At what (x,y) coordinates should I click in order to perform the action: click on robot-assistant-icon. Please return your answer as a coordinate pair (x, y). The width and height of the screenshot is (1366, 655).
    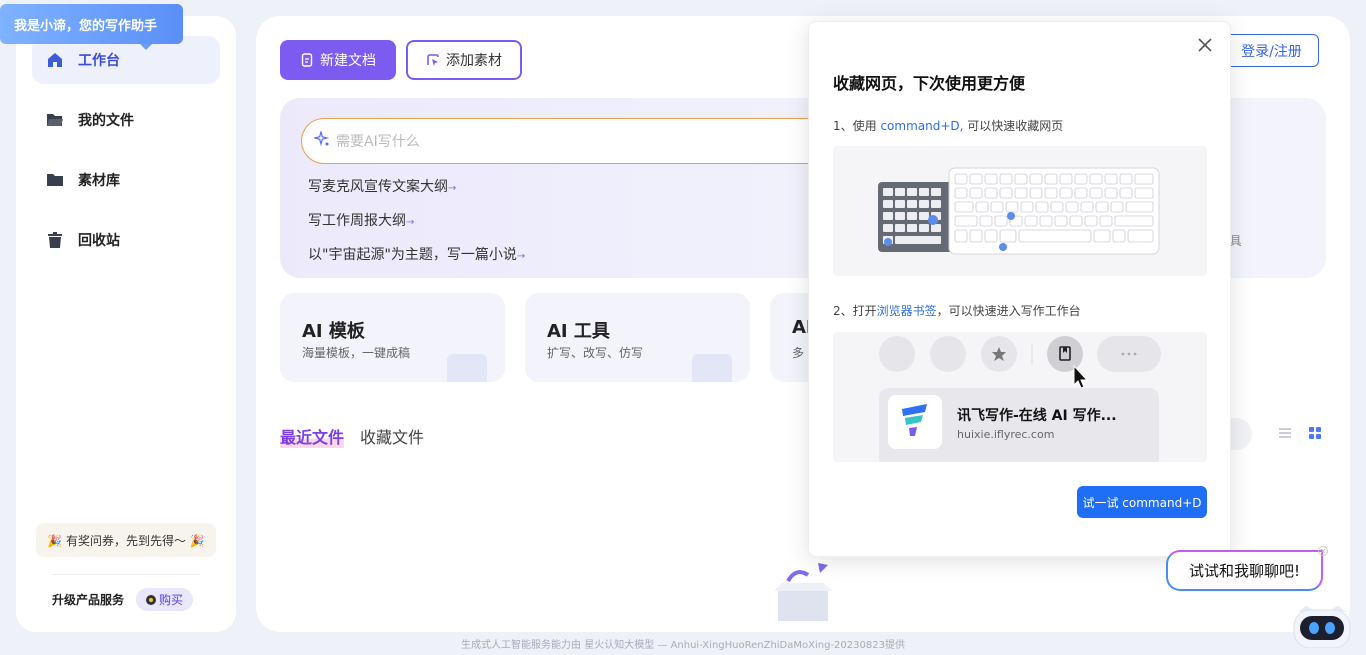
    Looking at the image, I should click on (1322, 625).